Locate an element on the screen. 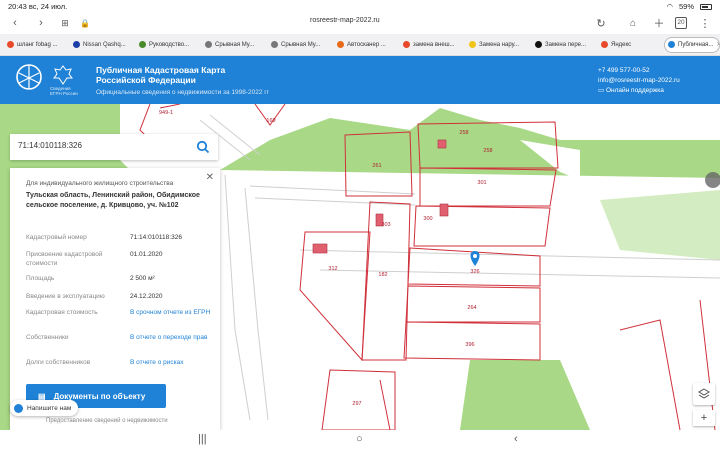  back-icon: ‹ is located at coordinates (15, 23).